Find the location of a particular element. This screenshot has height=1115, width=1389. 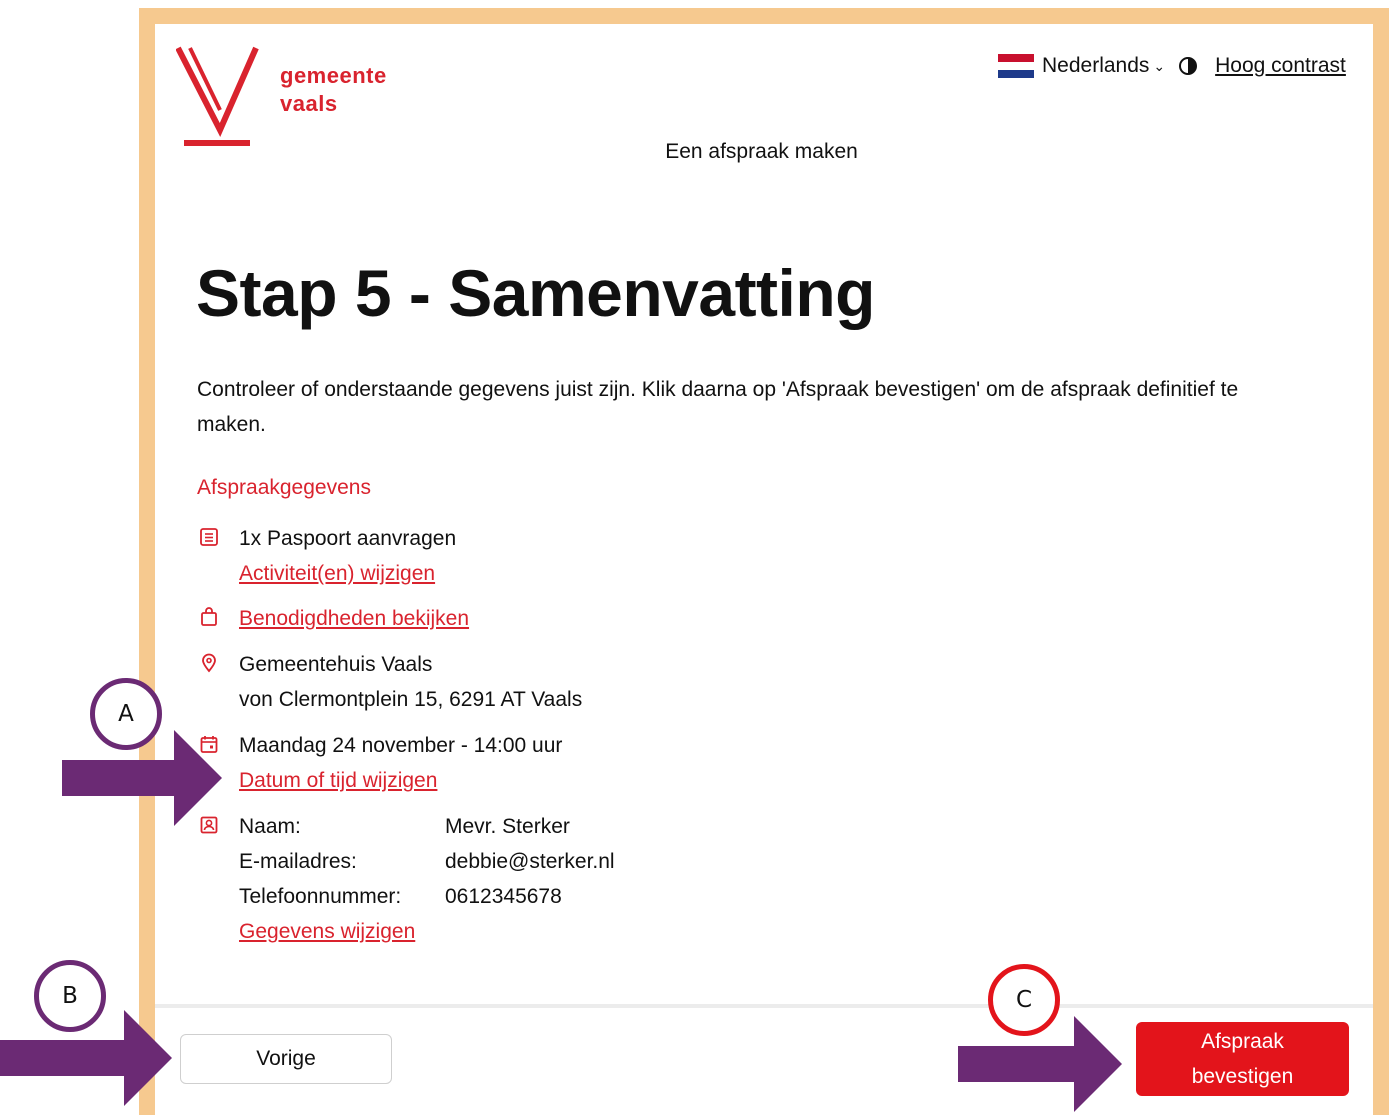

location-name: Gemeentehuis Vaals is located at coordinates (336, 664).